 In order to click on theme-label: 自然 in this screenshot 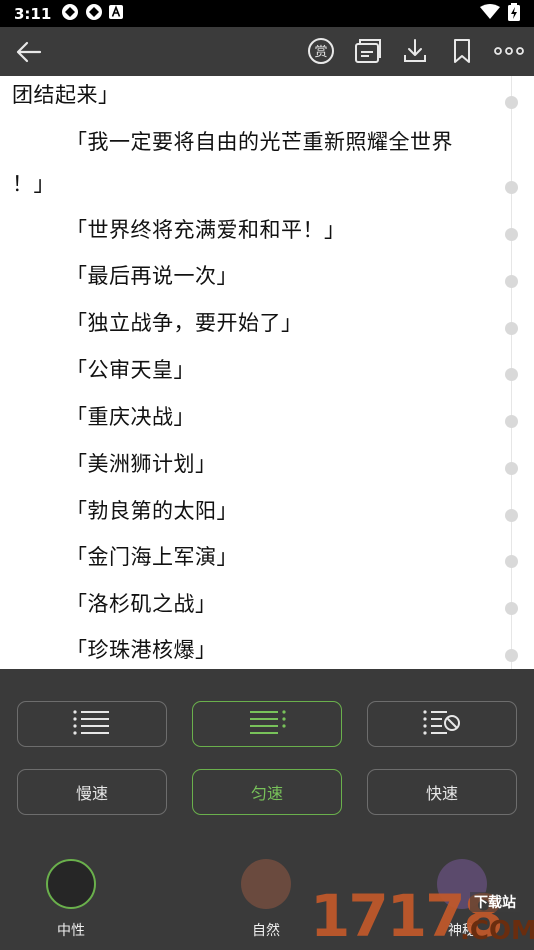, I will do `click(266, 931)`.